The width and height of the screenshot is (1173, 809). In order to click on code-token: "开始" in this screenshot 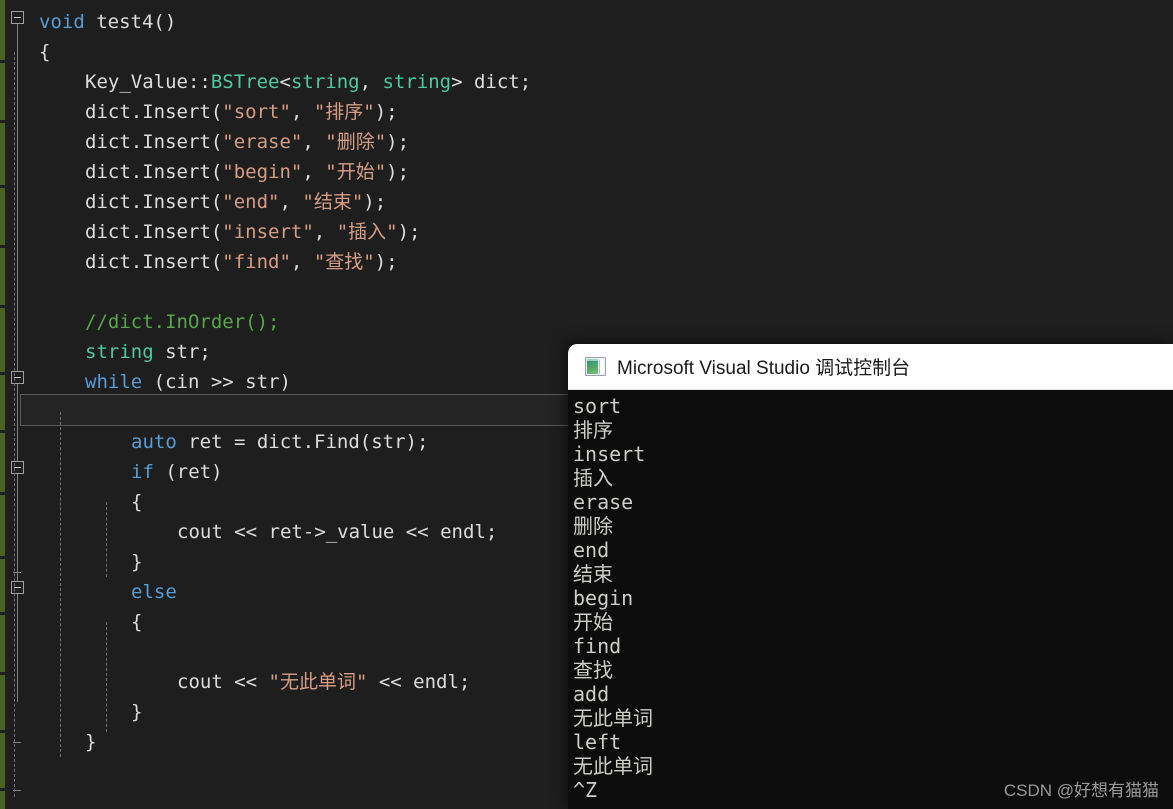, I will do `click(356, 172)`.